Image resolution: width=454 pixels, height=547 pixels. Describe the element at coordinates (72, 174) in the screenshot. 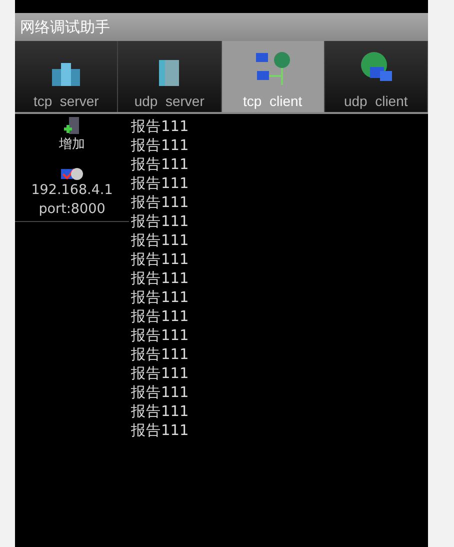

I see `connection-icon` at that location.